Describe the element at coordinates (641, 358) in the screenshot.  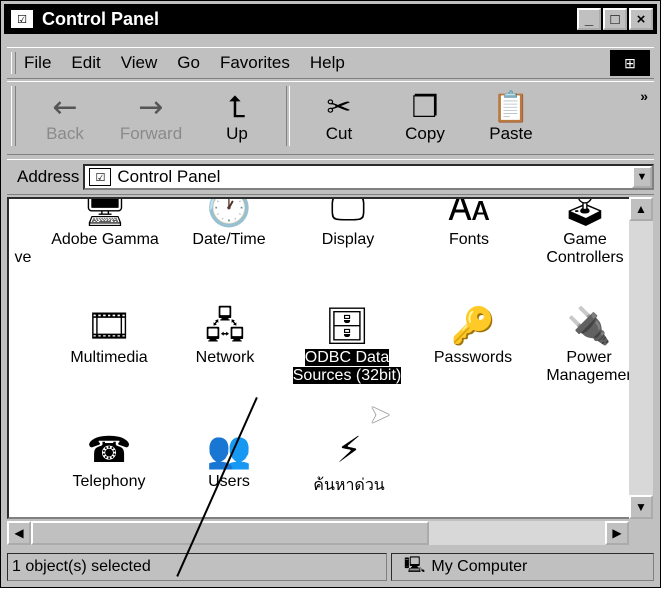
I see `vertical-scrollbar: ▲ ▼` at that location.